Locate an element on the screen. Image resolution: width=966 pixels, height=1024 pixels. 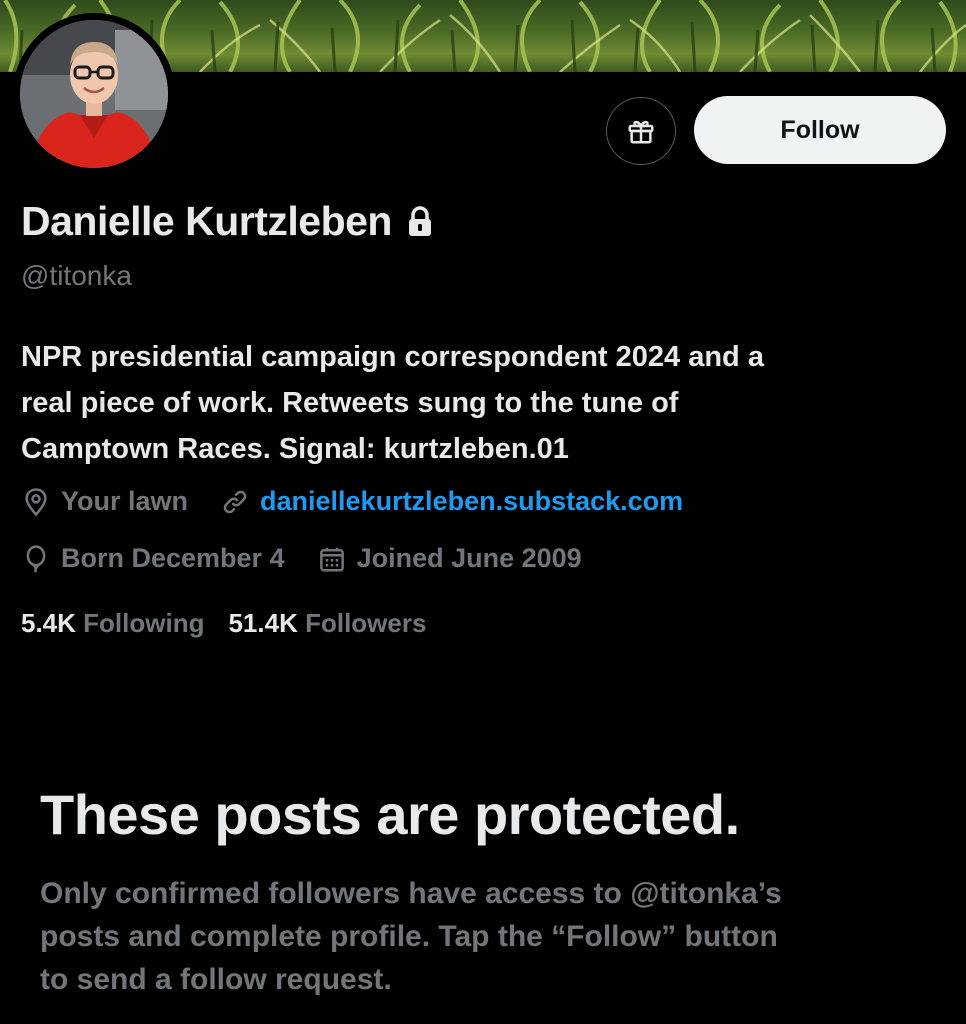
link-icon is located at coordinates (235, 501).